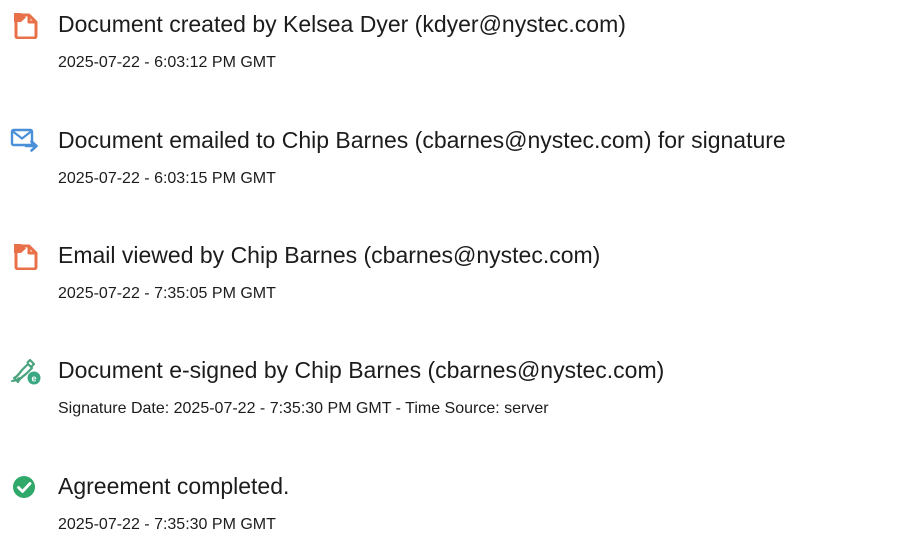 This screenshot has width=903, height=538. Describe the element at coordinates (167, 524) in the screenshot. I see `event-timestamp: 2025-07-22 - 7:35:30 PM GMT` at that location.